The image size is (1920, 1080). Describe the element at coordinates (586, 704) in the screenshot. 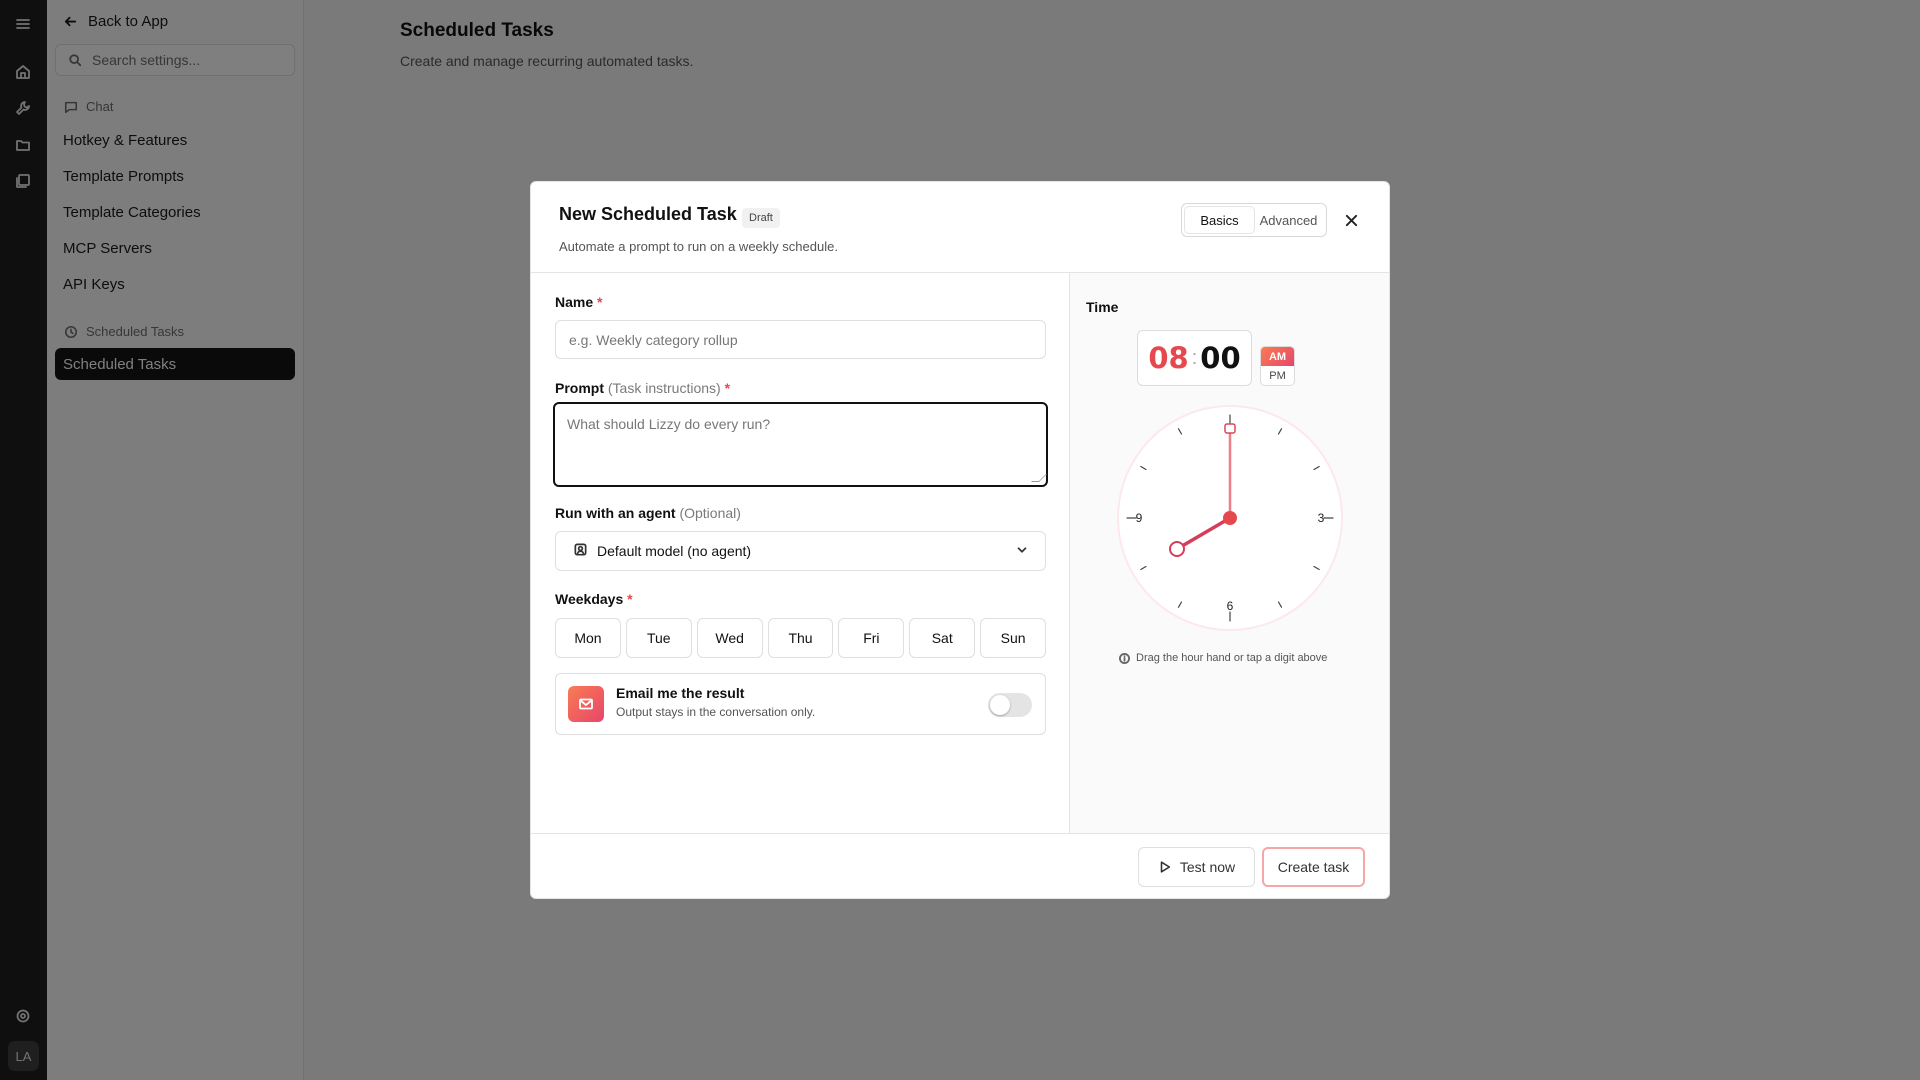

I see `mail-icon` at that location.